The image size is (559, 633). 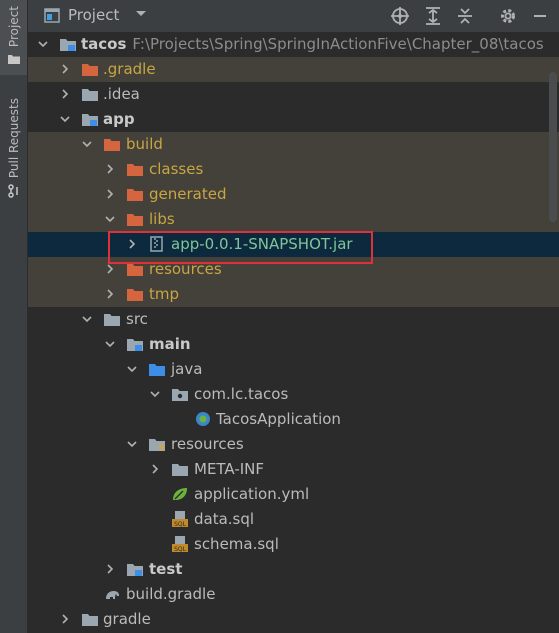 What do you see at coordinates (13, 149) in the screenshot?
I see `pull-requests-tool-tab: Pull Requests` at bounding box center [13, 149].